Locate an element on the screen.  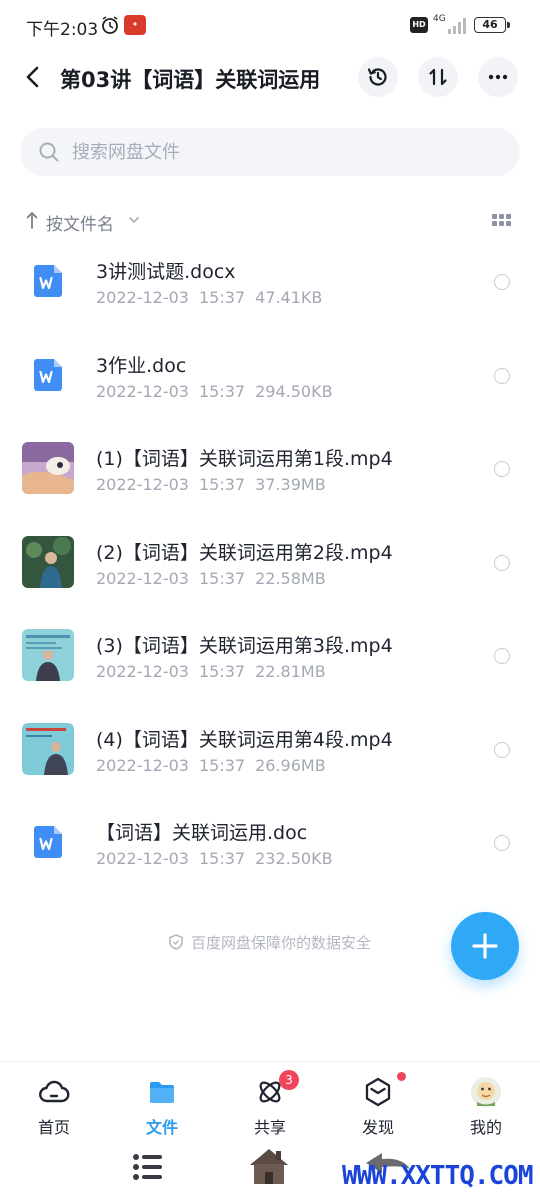
tab-discover: 发现 is located at coordinates (378, 1106).